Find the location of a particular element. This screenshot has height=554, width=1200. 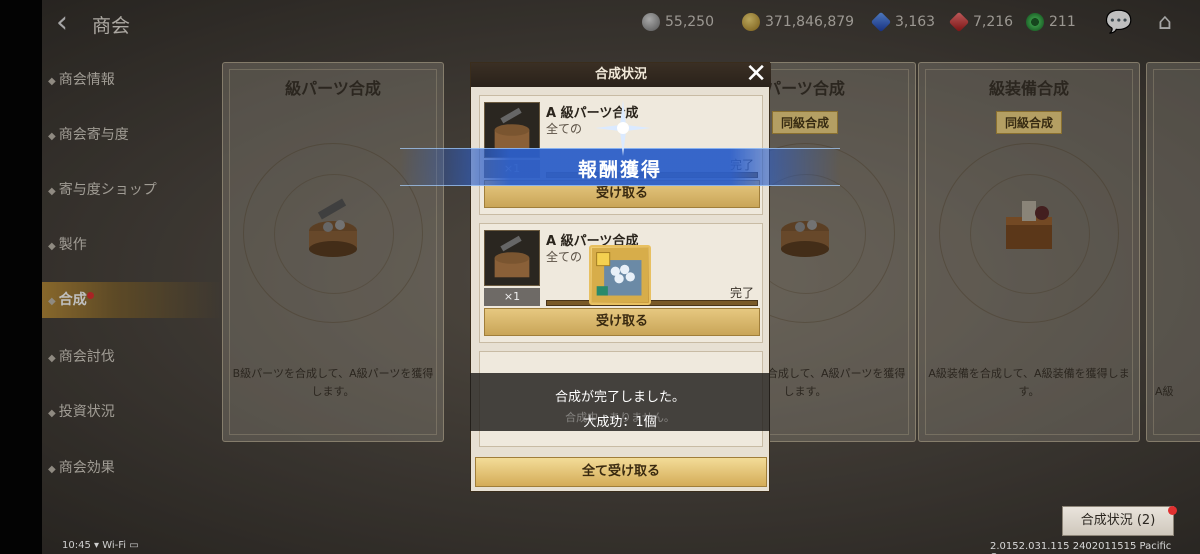

close-icon: ✕ is located at coordinates (756, 74).